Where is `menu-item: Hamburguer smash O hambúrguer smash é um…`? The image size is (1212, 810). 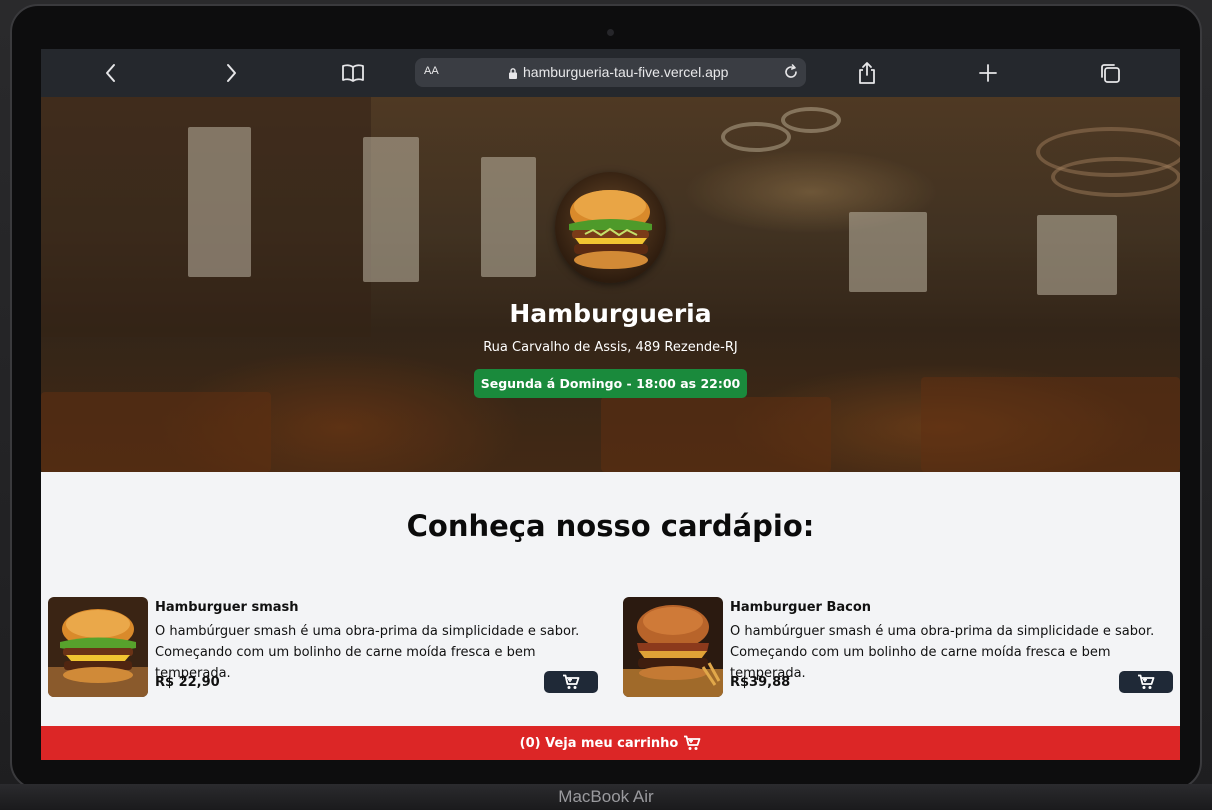 menu-item: Hamburguer smash O hambúrguer smash é um… is located at coordinates (324, 647).